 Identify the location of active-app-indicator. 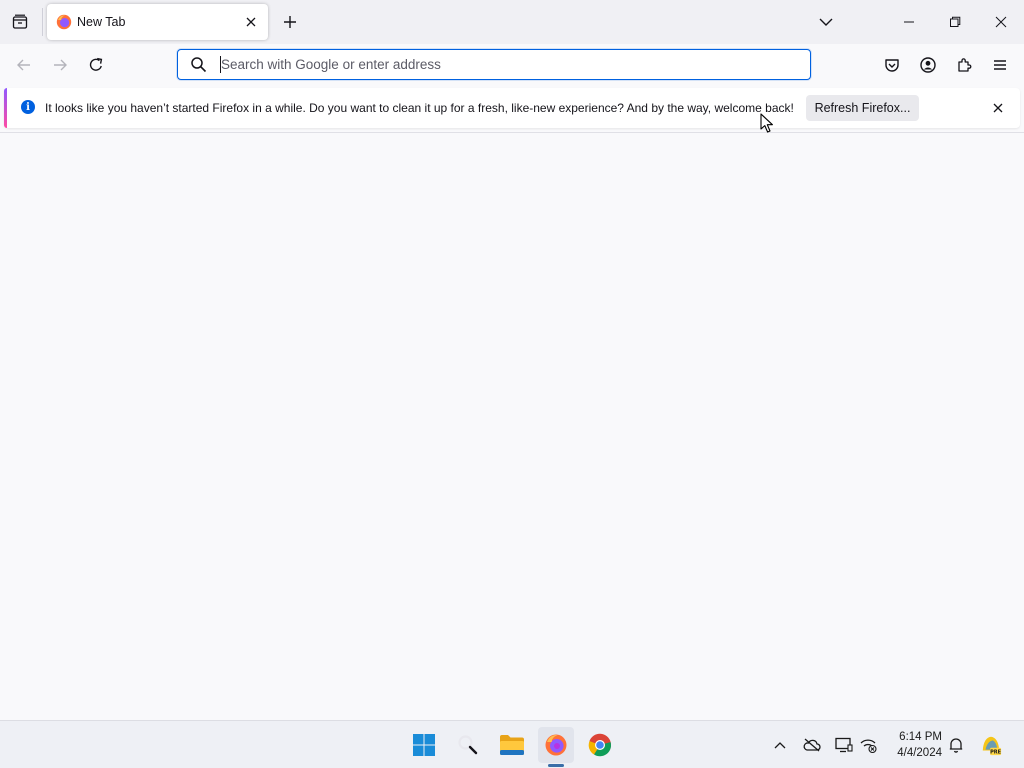
(556, 765).